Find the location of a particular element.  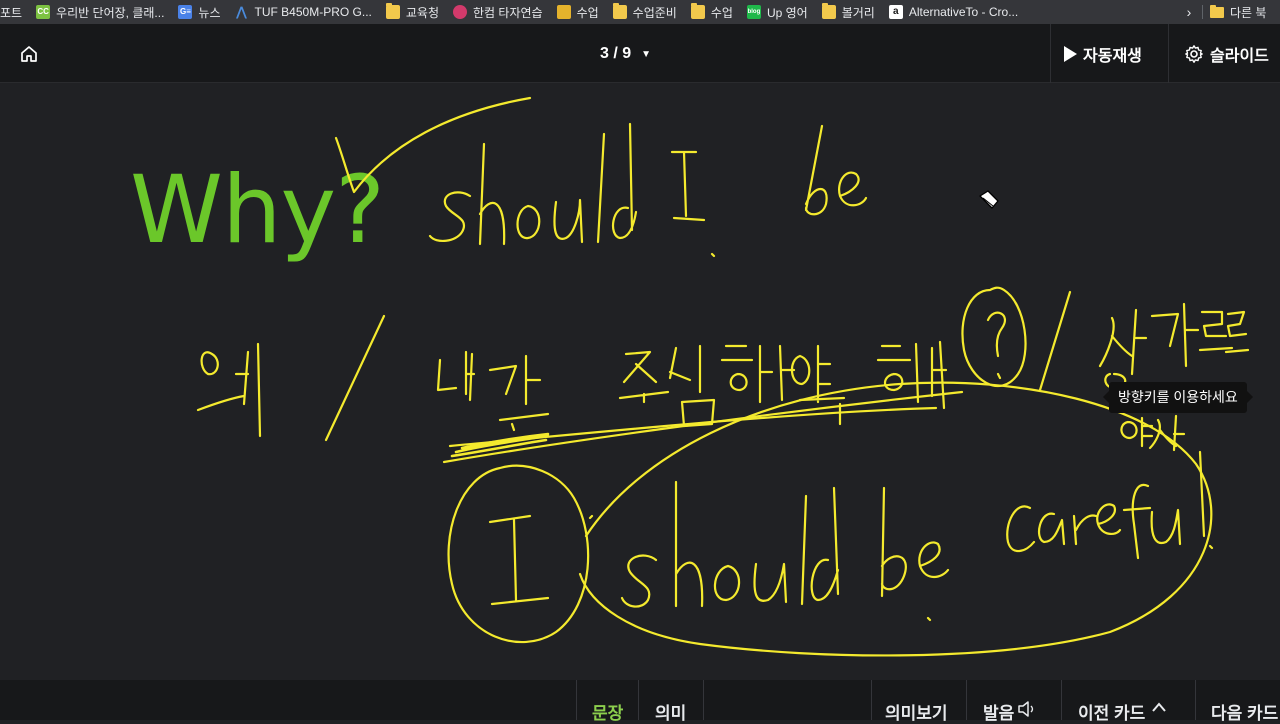

pronounce-button: 발음 is located at coordinates (1010, 701).